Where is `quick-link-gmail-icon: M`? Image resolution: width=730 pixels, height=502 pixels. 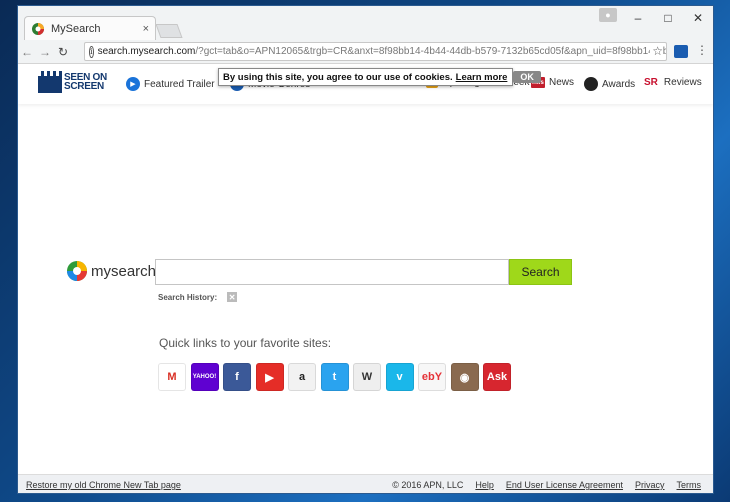 quick-link-gmail-icon: M is located at coordinates (172, 377).